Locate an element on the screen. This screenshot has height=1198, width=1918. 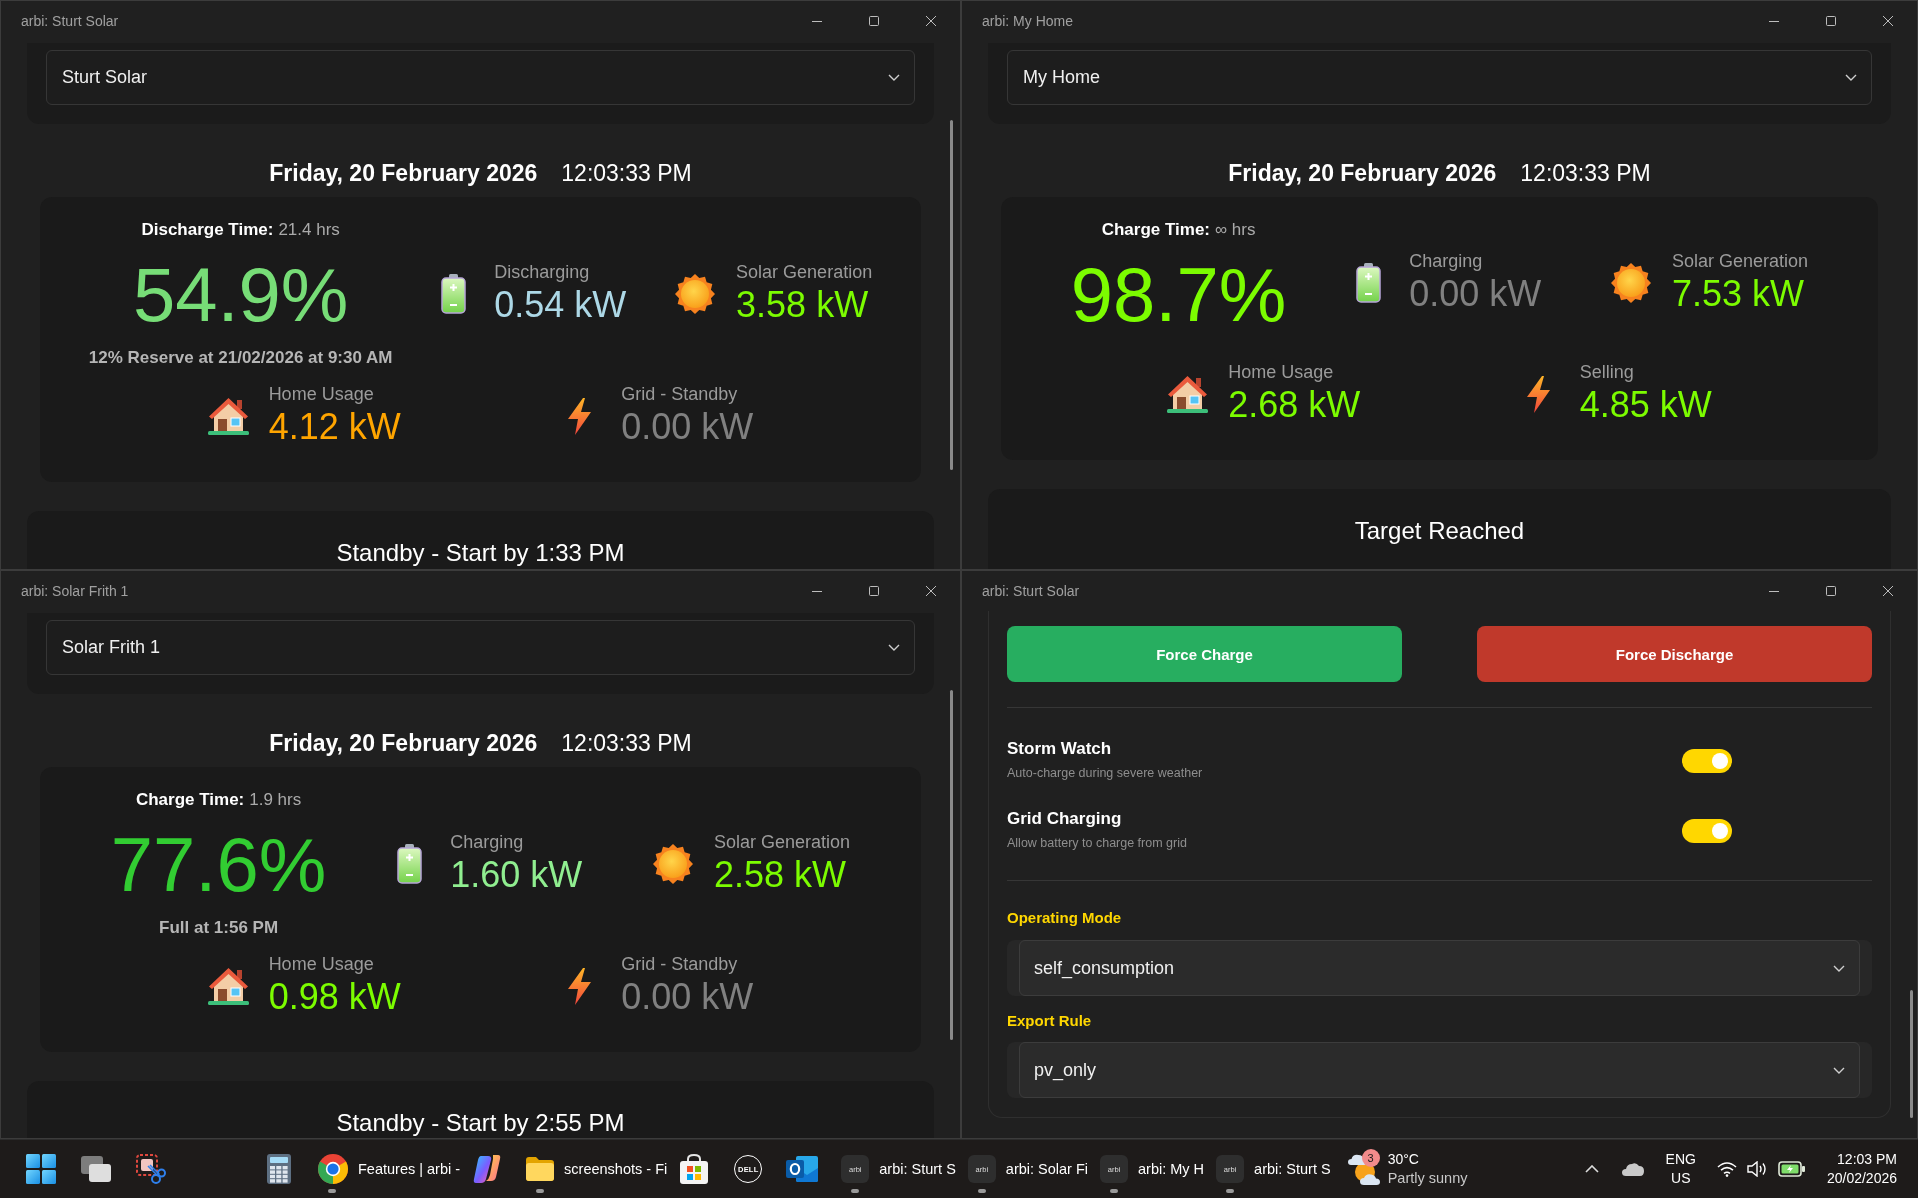
battery-percent: 98.7% is located at coordinates (1178, 295).